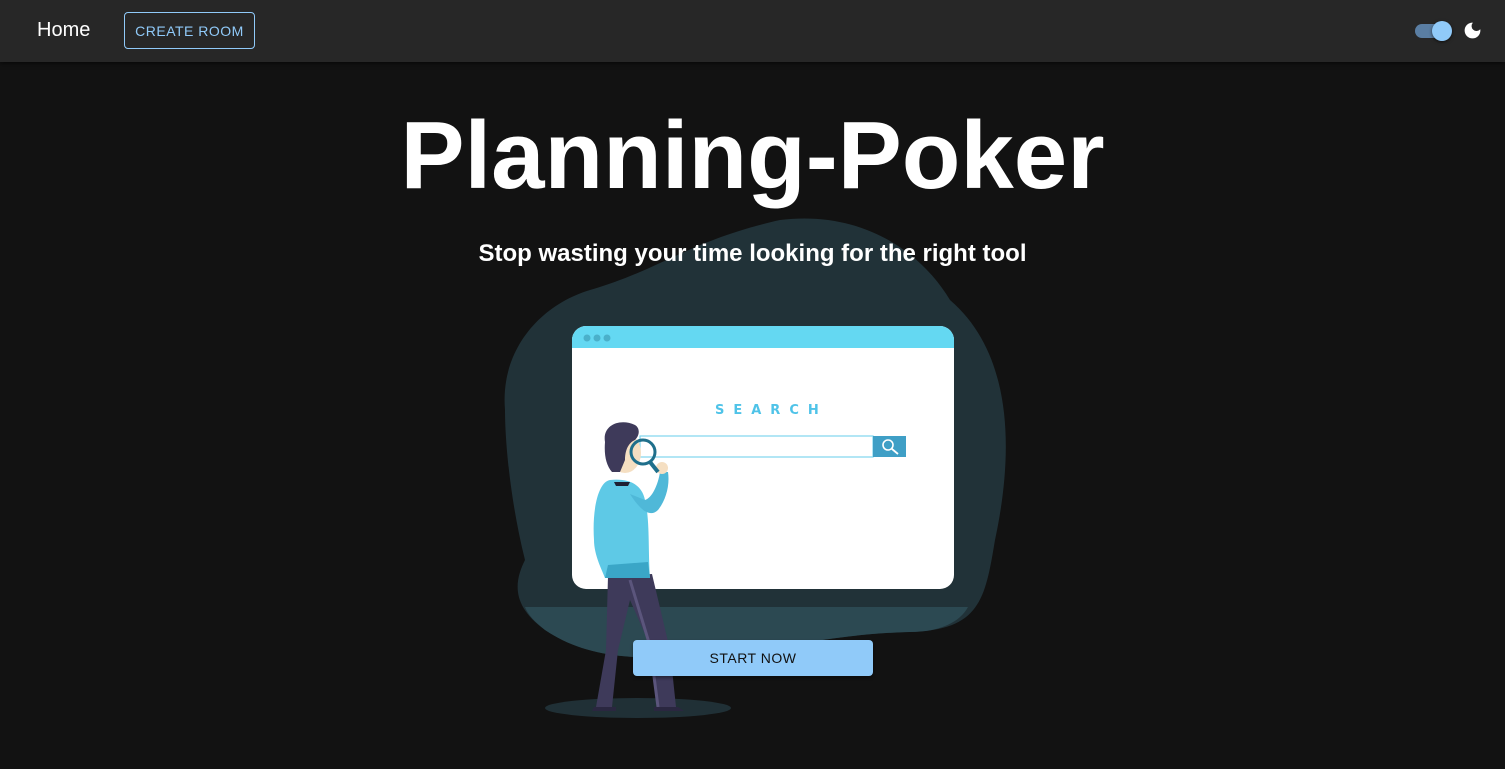 Image resolution: width=1505 pixels, height=769 pixels. What do you see at coordinates (756, 446) in the screenshot?
I see `search-field` at bounding box center [756, 446].